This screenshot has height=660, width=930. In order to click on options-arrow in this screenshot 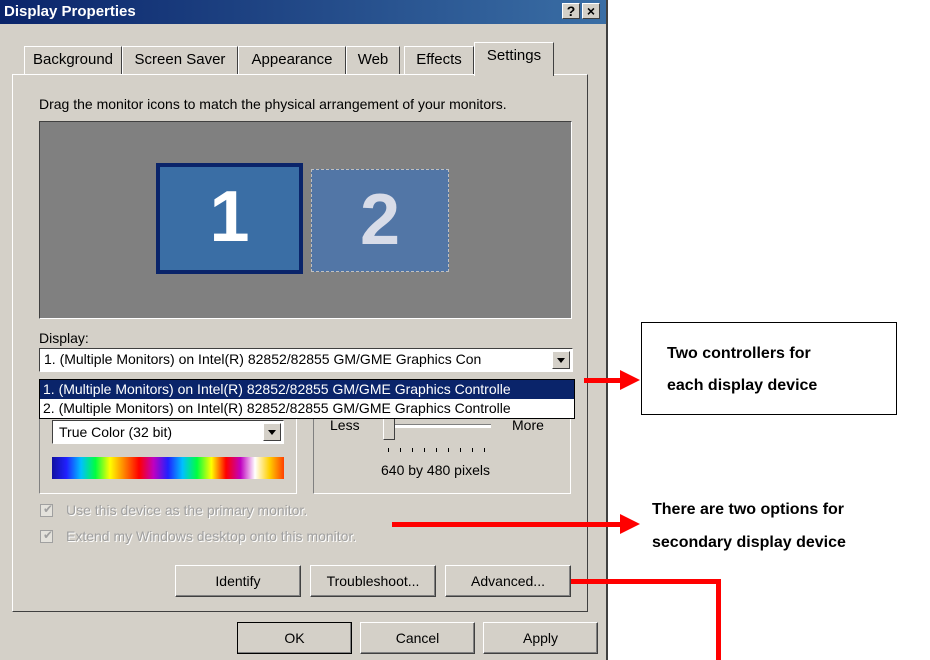, I will do `click(516, 524)`.